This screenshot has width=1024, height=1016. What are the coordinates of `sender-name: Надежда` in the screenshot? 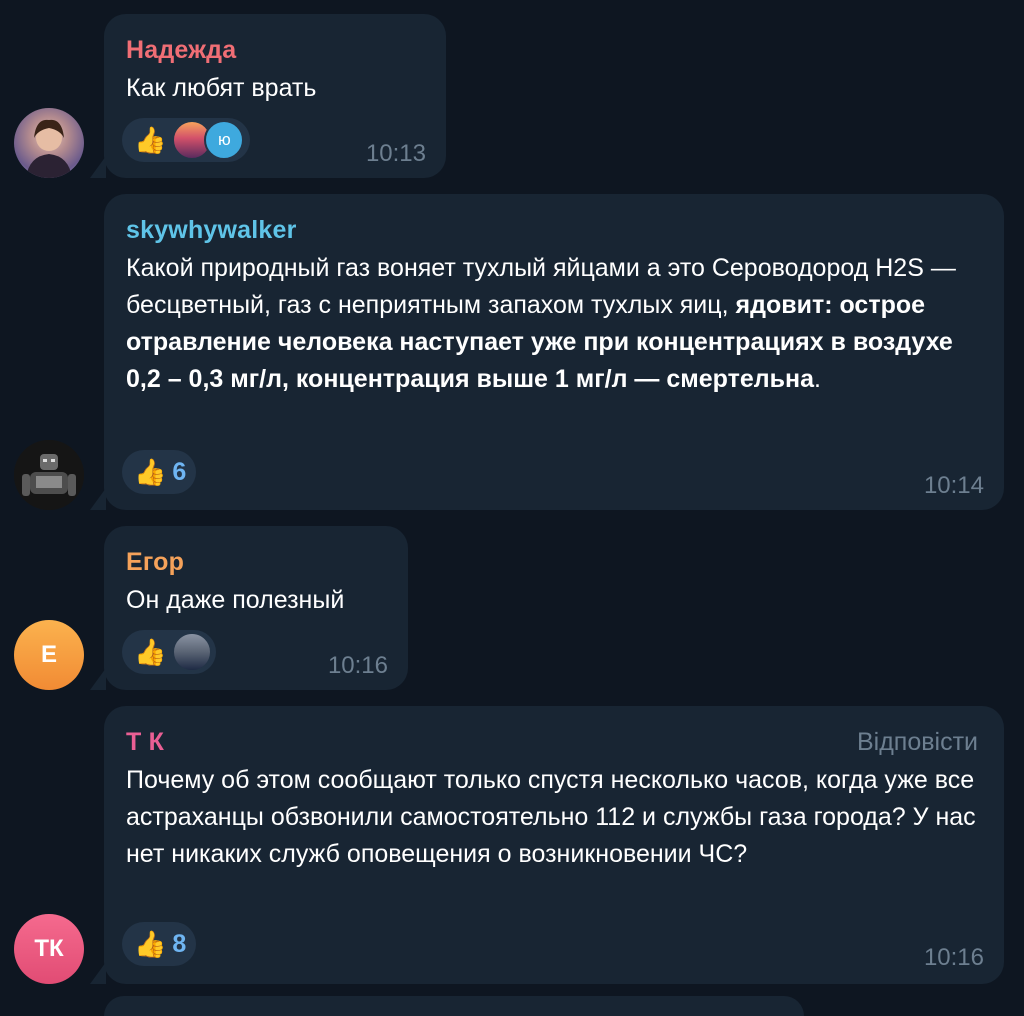 It's located at (275, 50).